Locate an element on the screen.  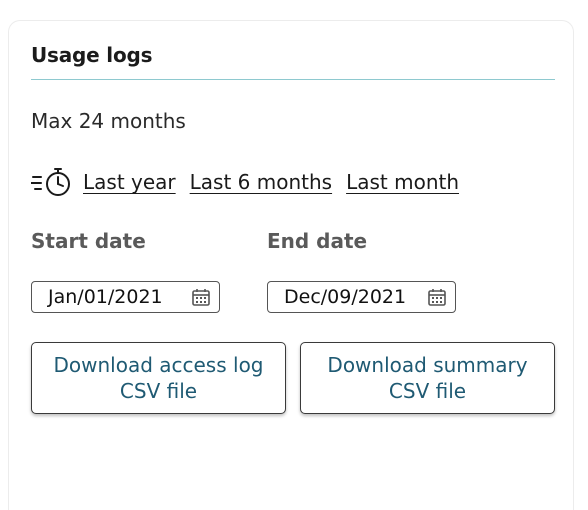
start-date-label: Start date is located at coordinates (88, 241).